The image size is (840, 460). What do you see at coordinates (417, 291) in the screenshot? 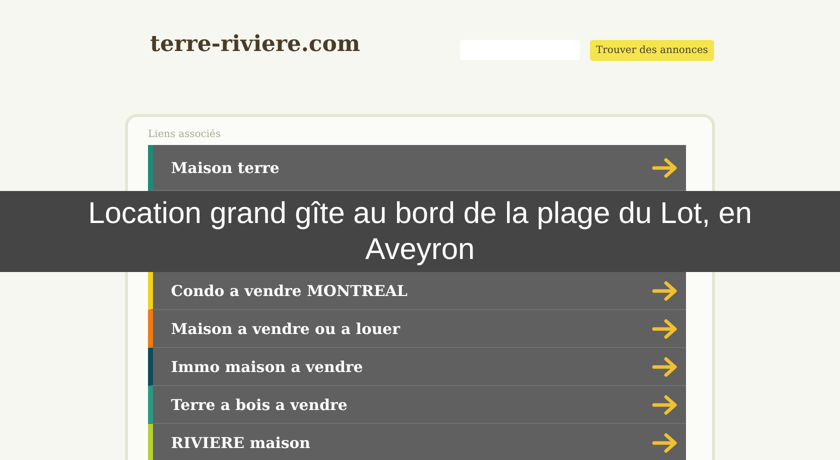
I see `link-row: Condo a vendre MONTREAL` at bounding box center [417, 291].